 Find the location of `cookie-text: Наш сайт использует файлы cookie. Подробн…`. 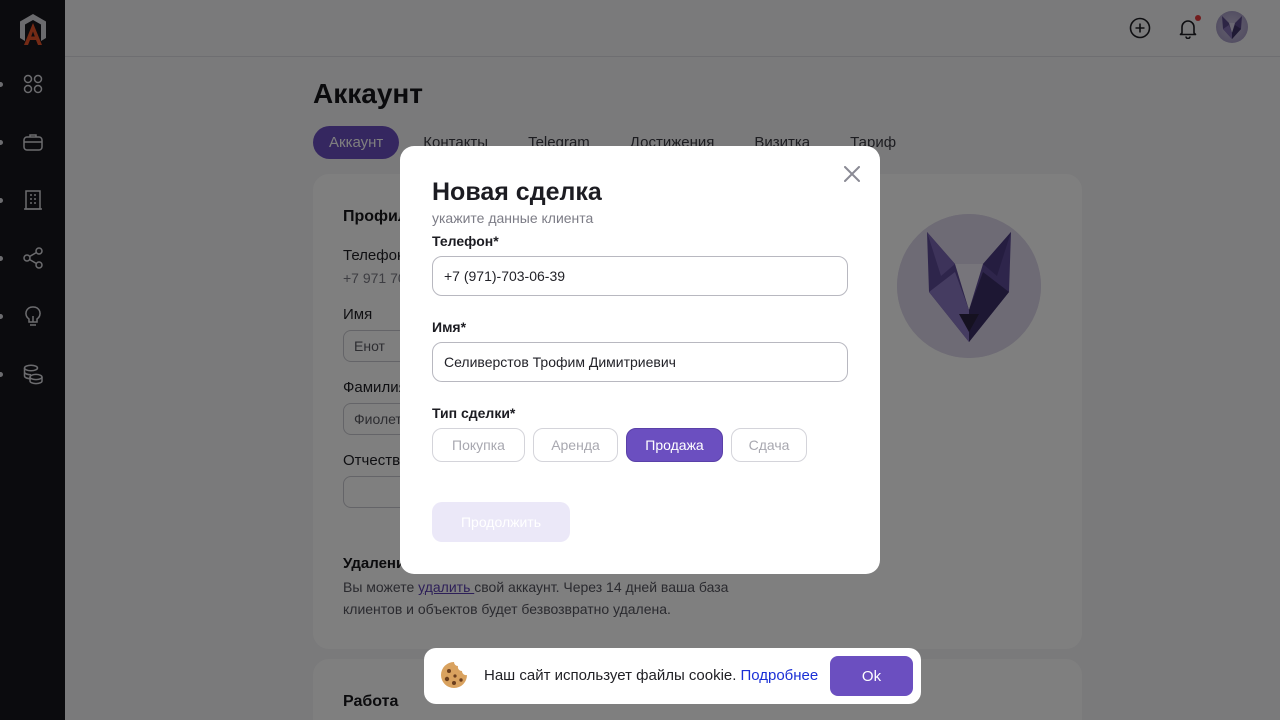

cookie-text: Наш сайт использует файлы cookie. Подробн… is located at coordinates (651, 675).